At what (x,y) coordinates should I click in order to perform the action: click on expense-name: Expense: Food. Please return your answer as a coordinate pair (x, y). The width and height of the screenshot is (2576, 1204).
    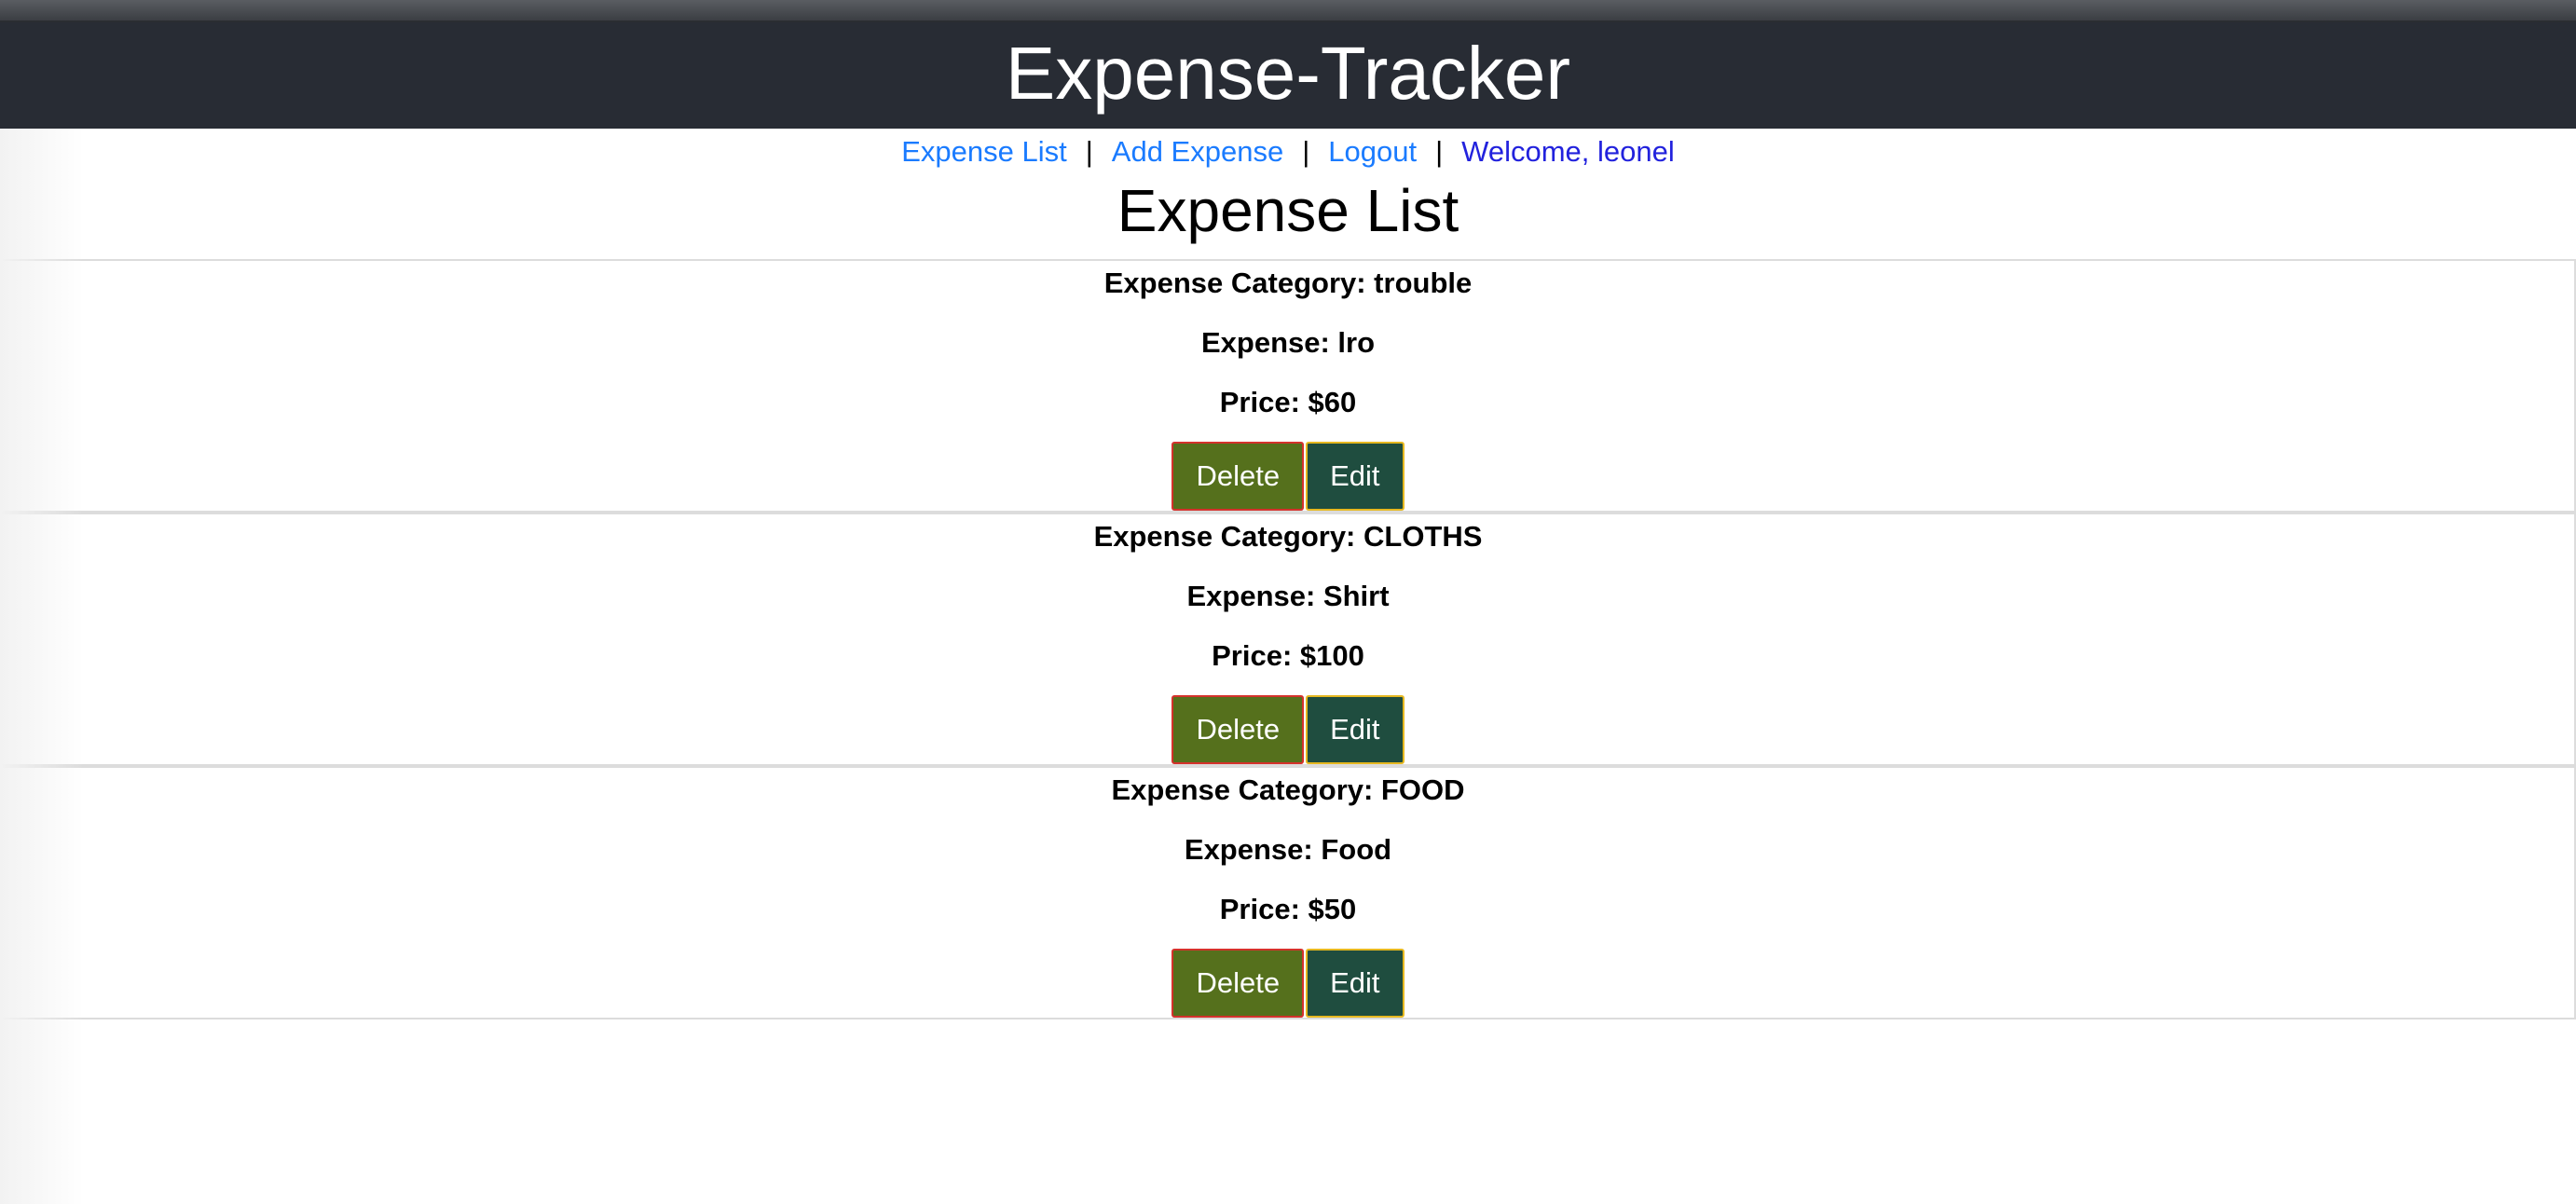
    Looking at the image, I should click on (1288, 849).